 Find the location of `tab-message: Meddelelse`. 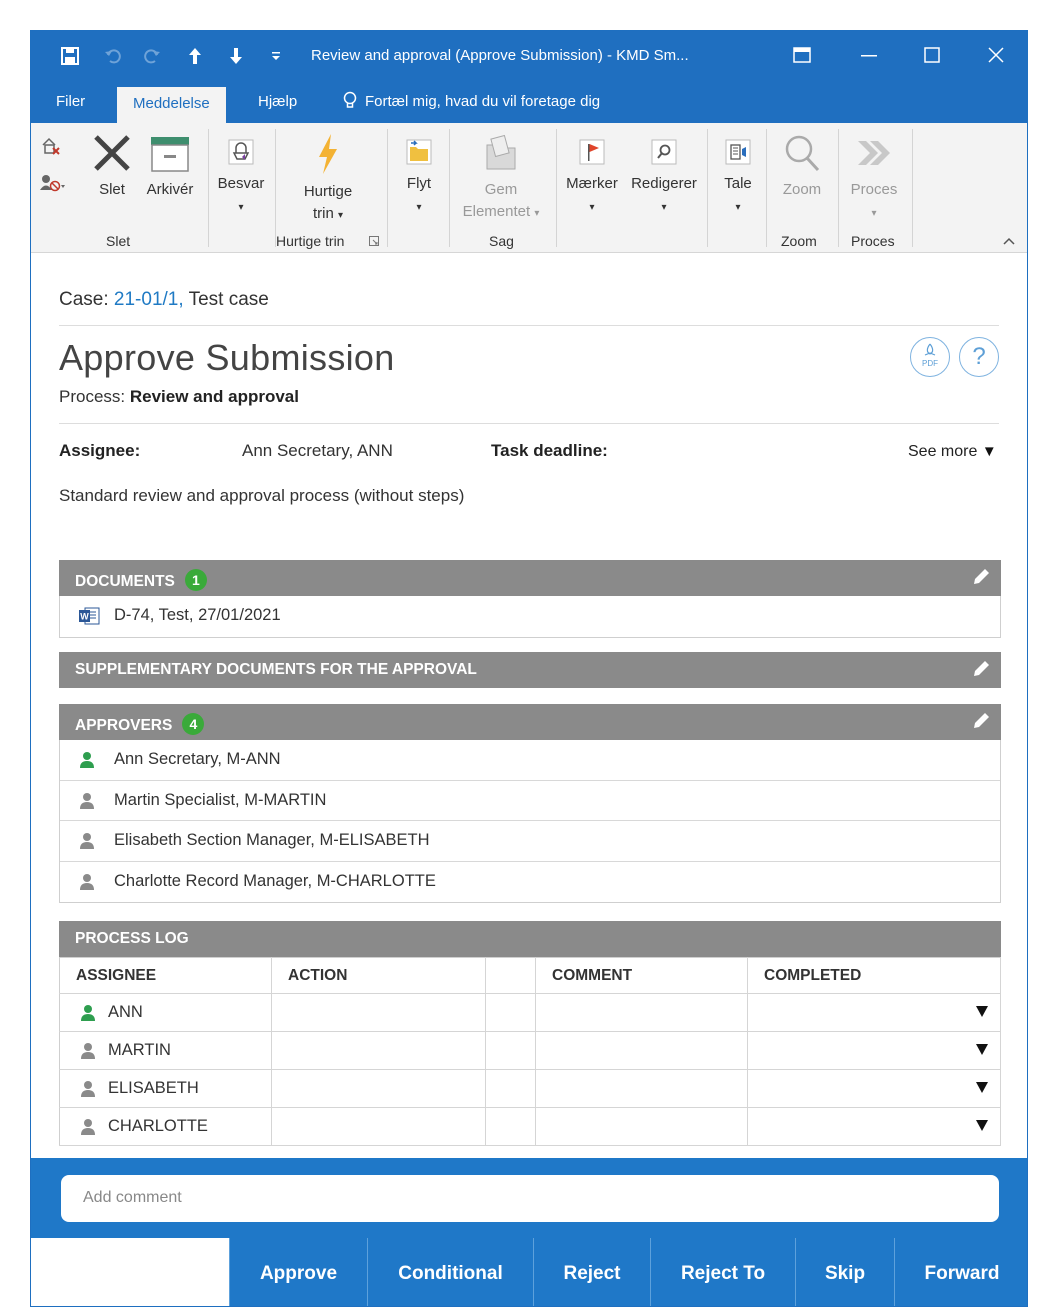

tab-message: Meddelelse is located at coordinates (171, 105).